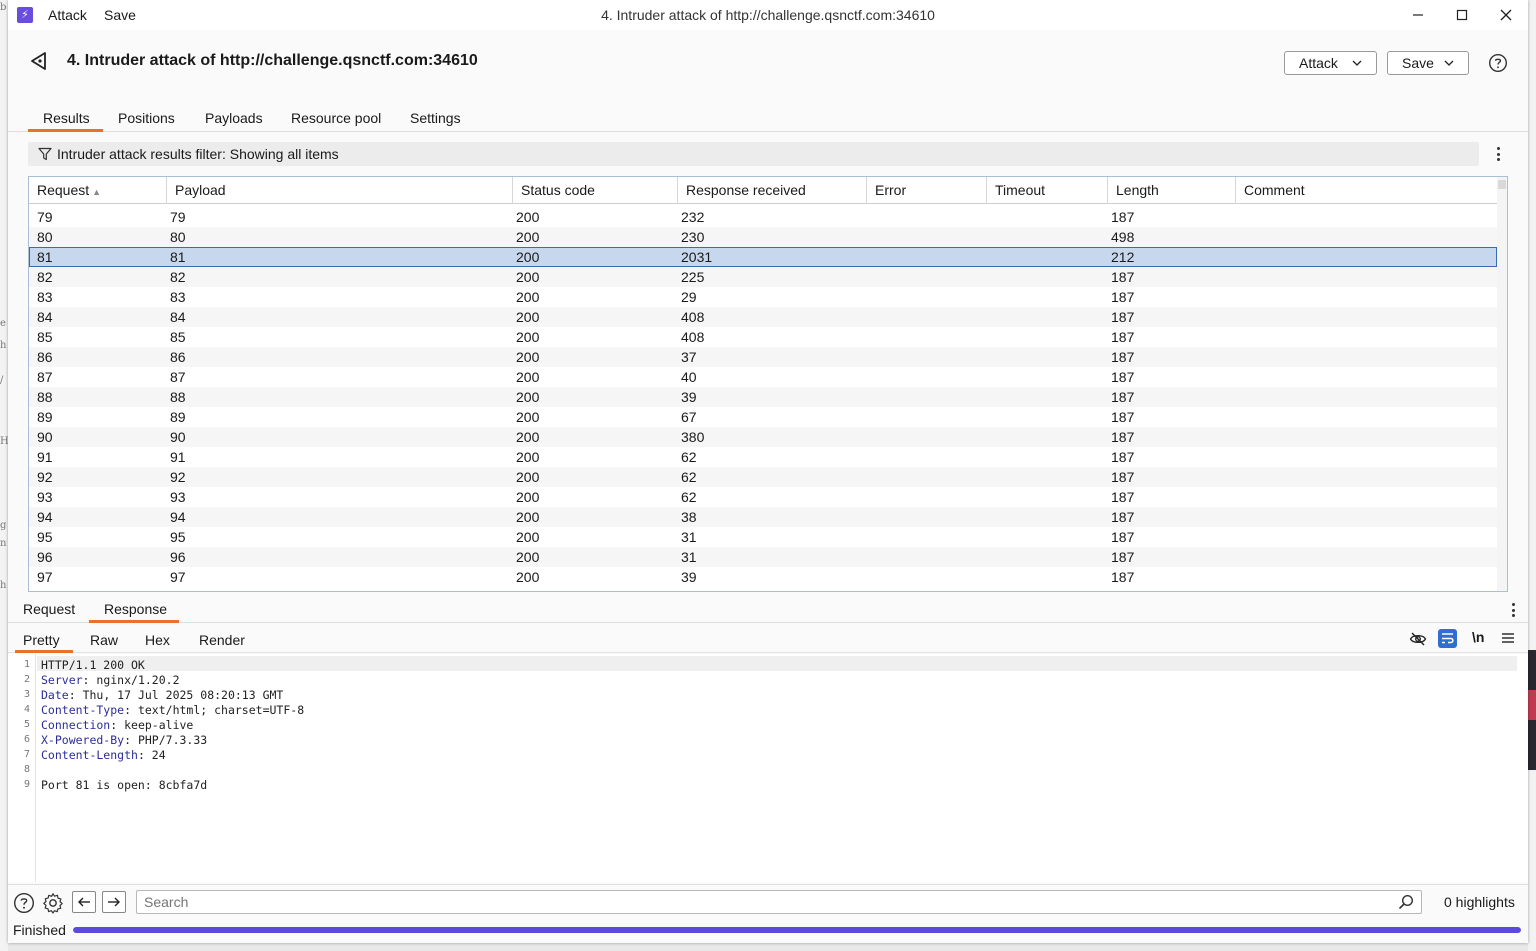  I want to click on column-length: Length, so click(1172, 190).